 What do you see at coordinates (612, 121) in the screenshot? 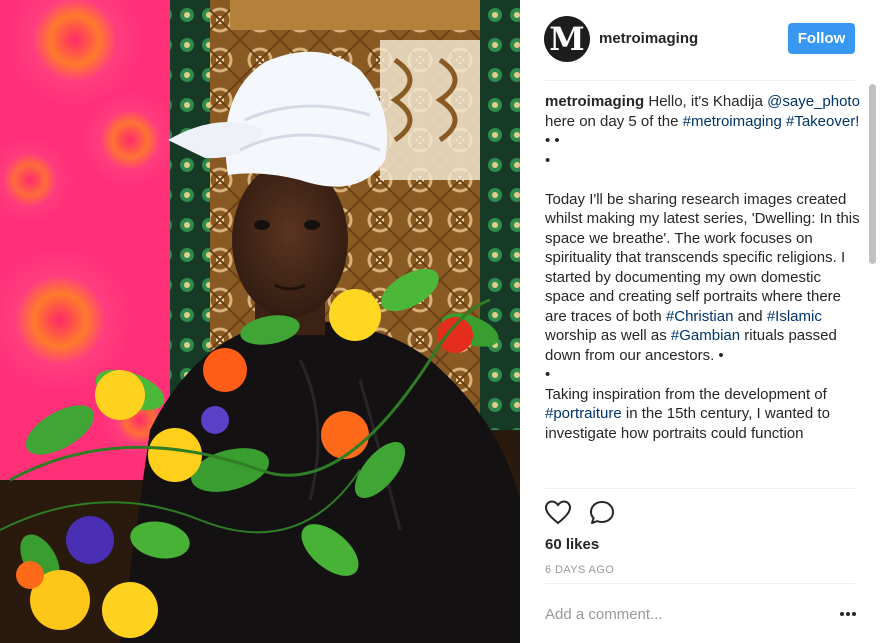
I see `caption-text: here on day 5 of the` at bounding box center [612, 121].